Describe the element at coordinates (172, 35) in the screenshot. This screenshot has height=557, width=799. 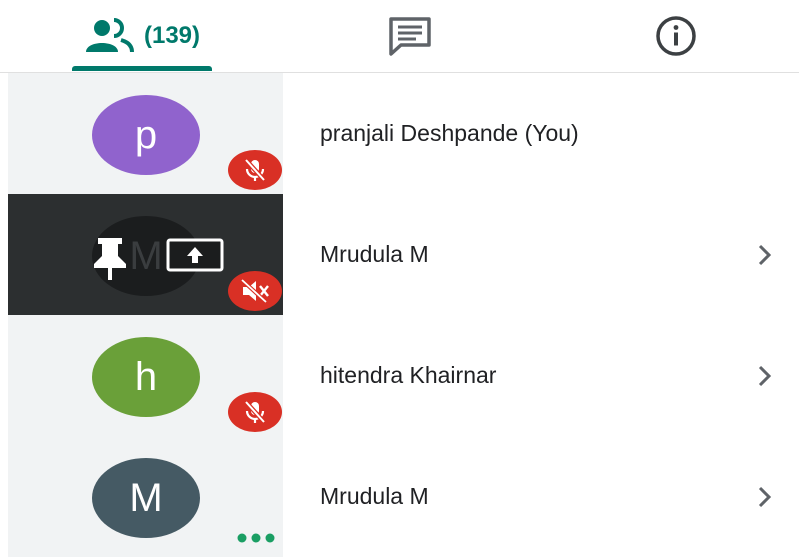
I see `participant-count: (139)` at that location.